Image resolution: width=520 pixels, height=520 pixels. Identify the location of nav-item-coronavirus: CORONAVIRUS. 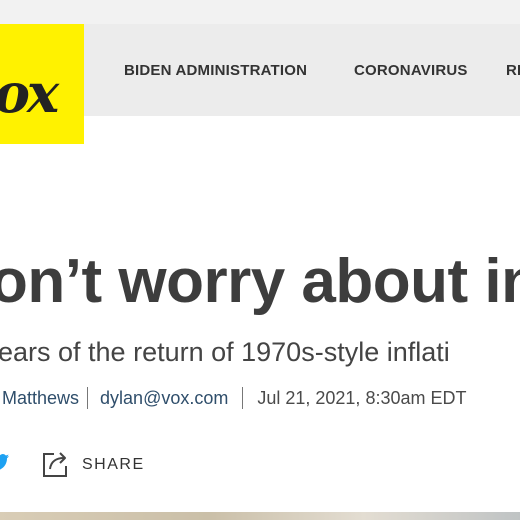
(411, 70).